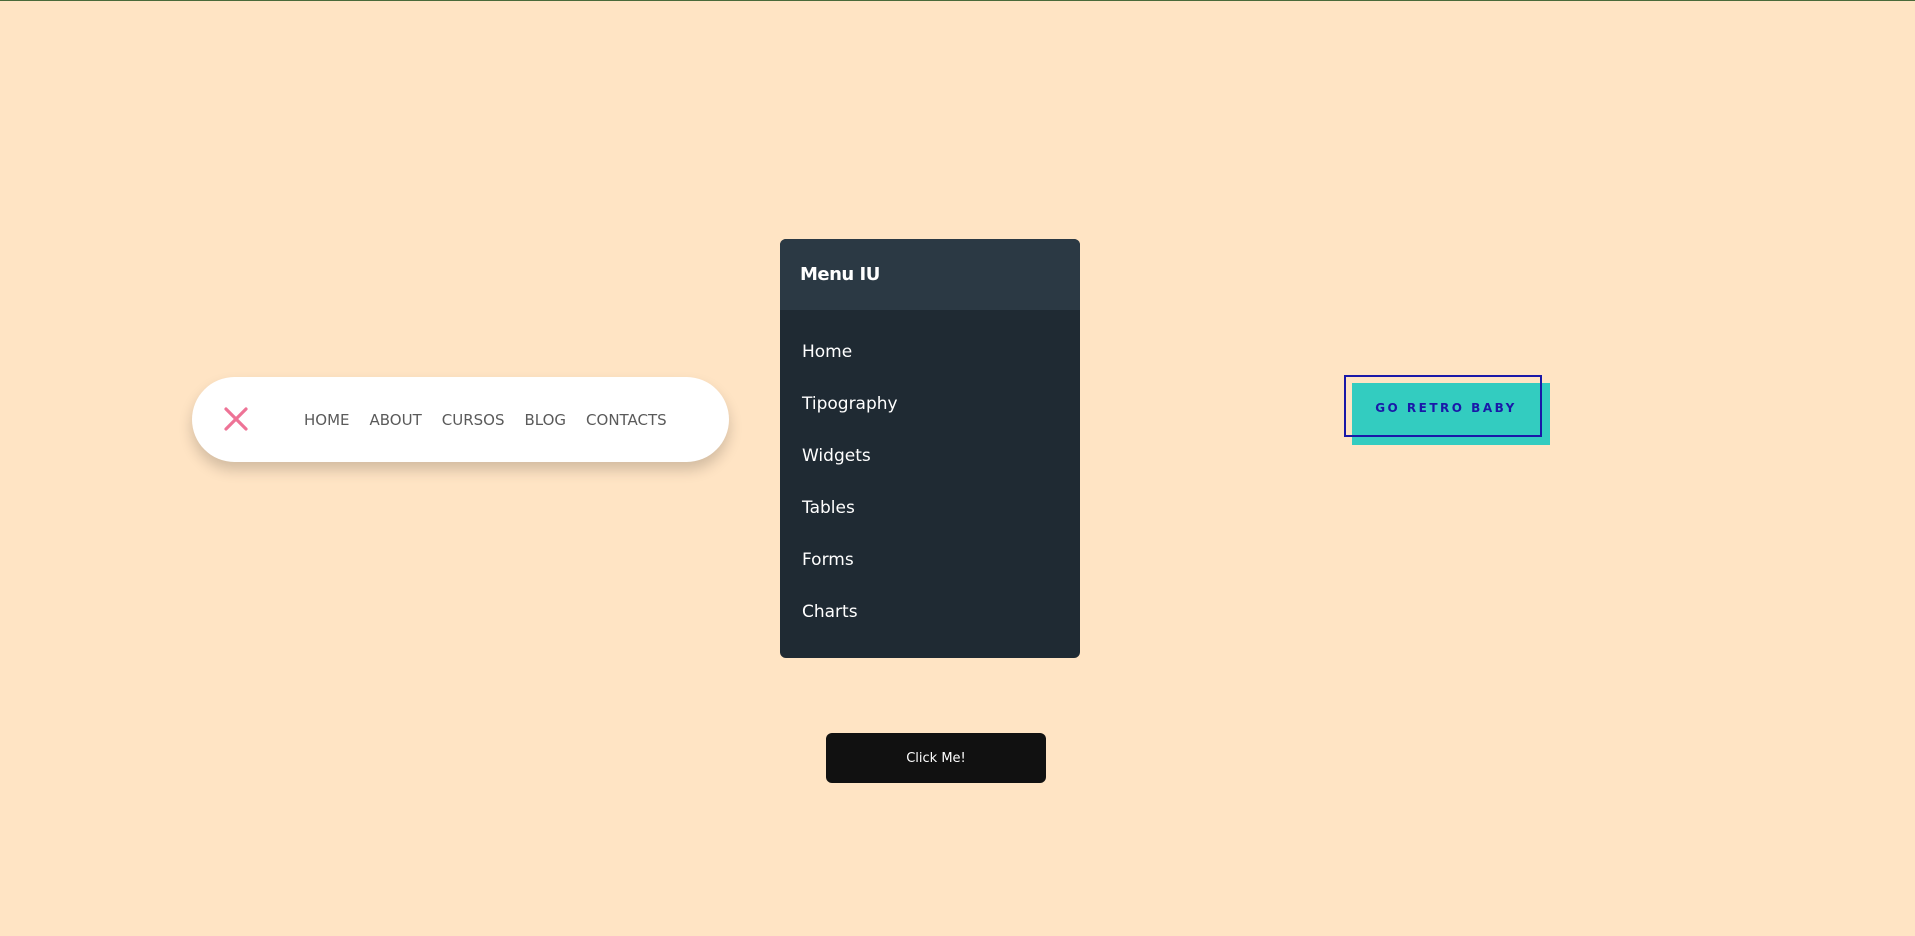 The width and height of the screenshot is (1915, 936). What do you see at coordinates (840, 274) in the screenshot?
I see `menu-title: Menu IU` at bounding box center [840, 274].